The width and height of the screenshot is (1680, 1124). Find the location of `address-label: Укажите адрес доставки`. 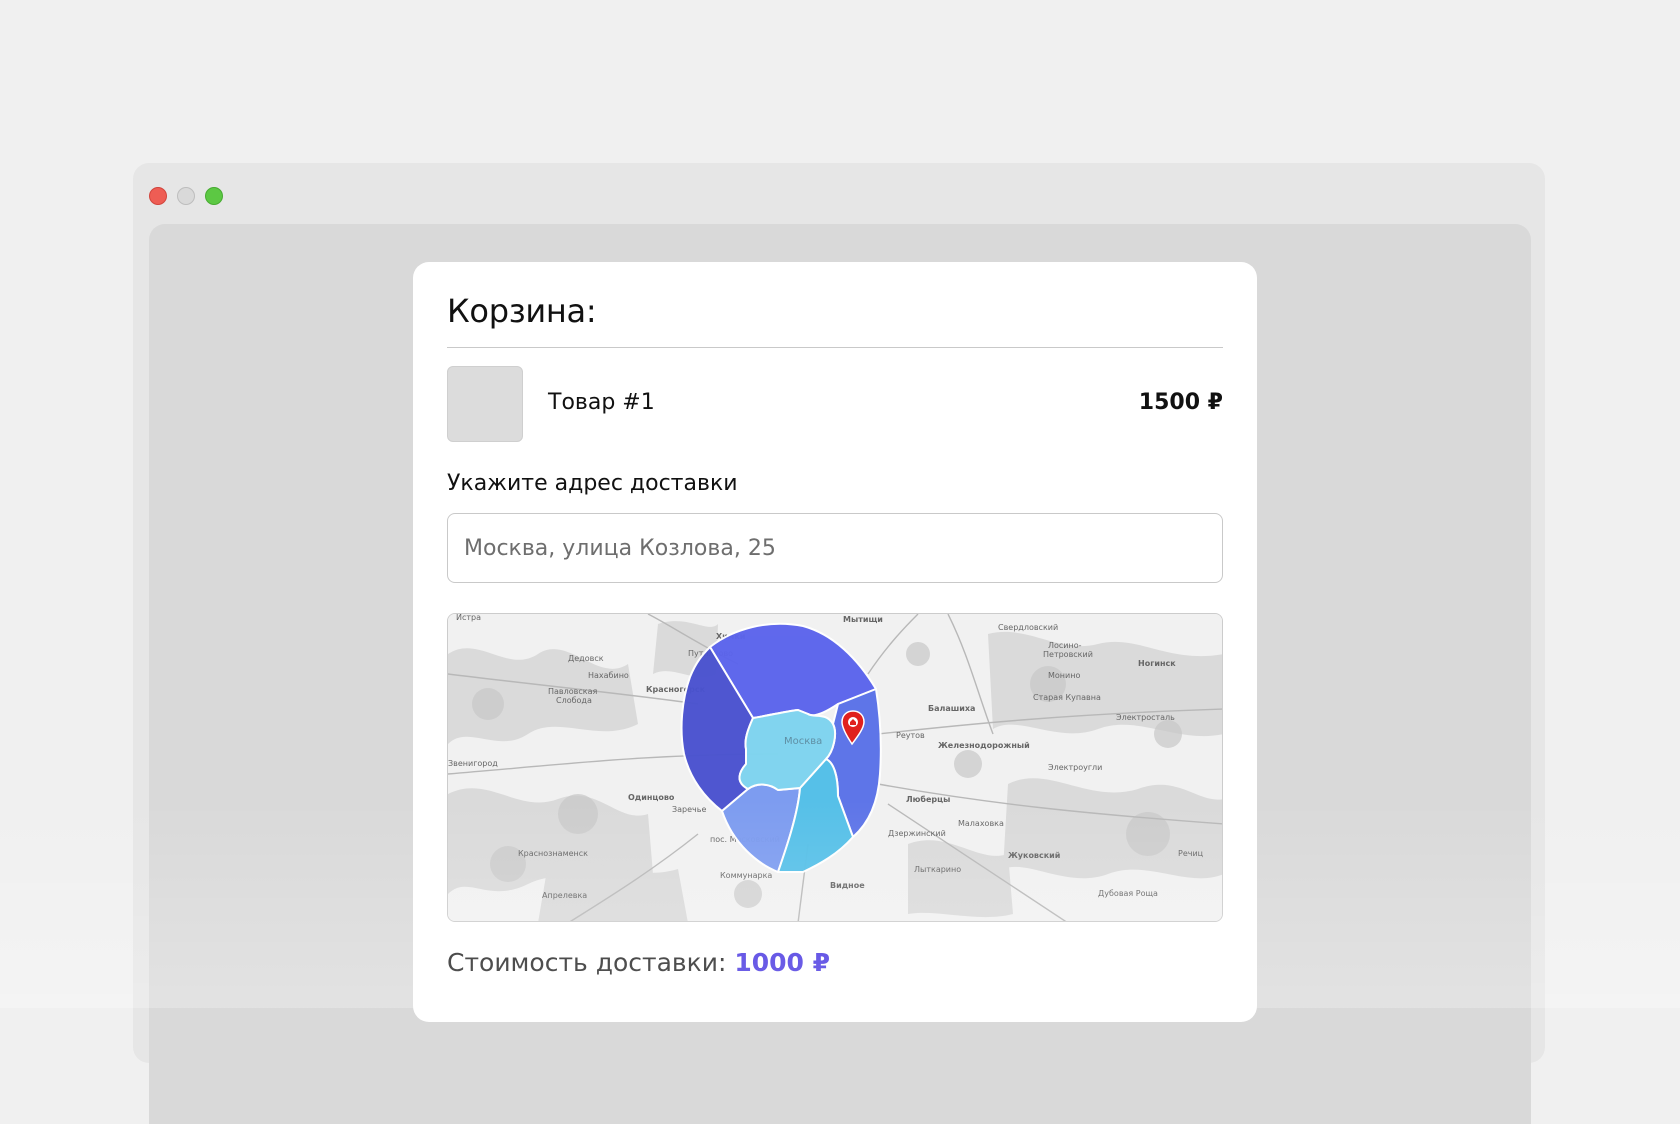

address-label: Укажите адрес доставки is located at coordinates (592, 483).